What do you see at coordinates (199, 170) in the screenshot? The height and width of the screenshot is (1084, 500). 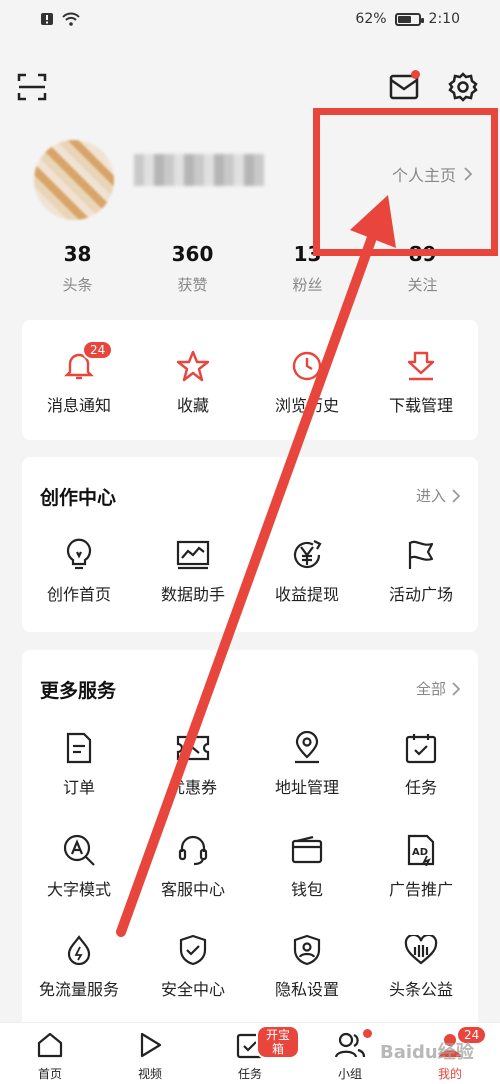 I see `username-redacted` at bounding box center [199, 170].